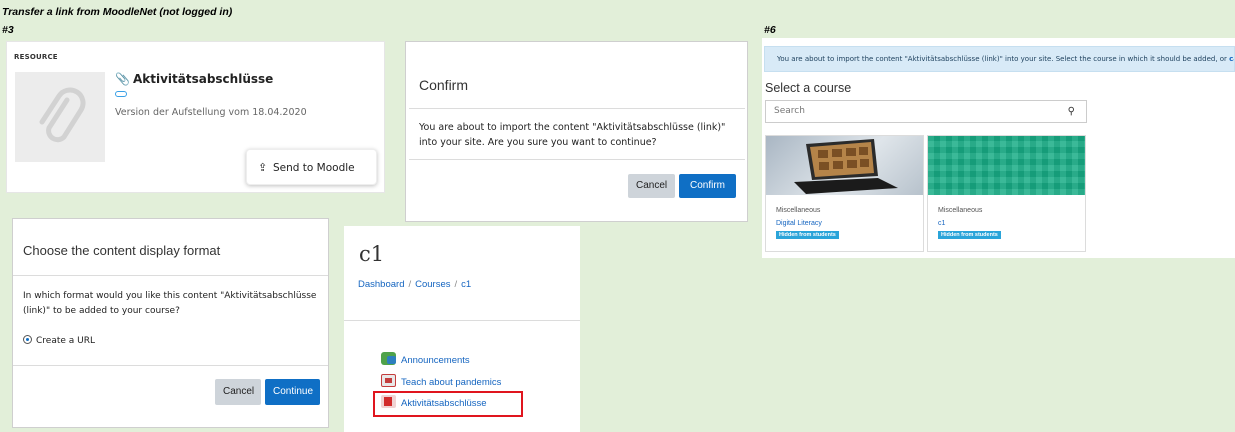  I want to click on course-image-pattern, so click(1006, 165).